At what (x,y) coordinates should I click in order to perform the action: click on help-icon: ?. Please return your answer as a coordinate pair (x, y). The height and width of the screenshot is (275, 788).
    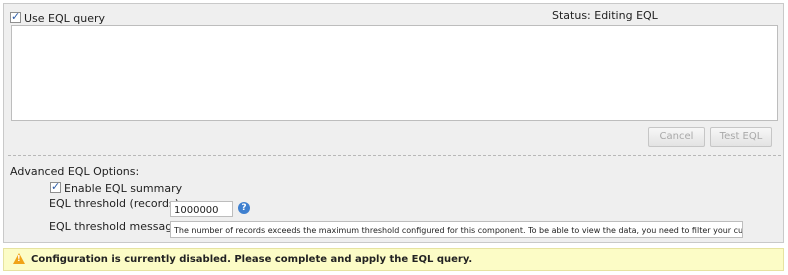
    Looking at the image, I should click on (244, 208).